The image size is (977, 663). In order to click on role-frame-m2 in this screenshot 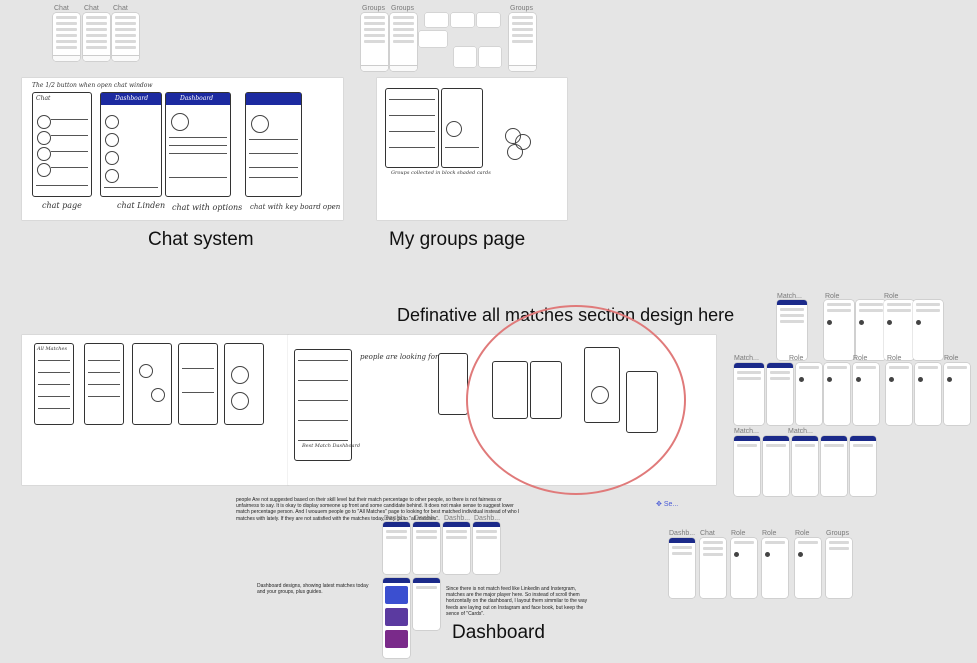, I will do `click(837, 394)`.